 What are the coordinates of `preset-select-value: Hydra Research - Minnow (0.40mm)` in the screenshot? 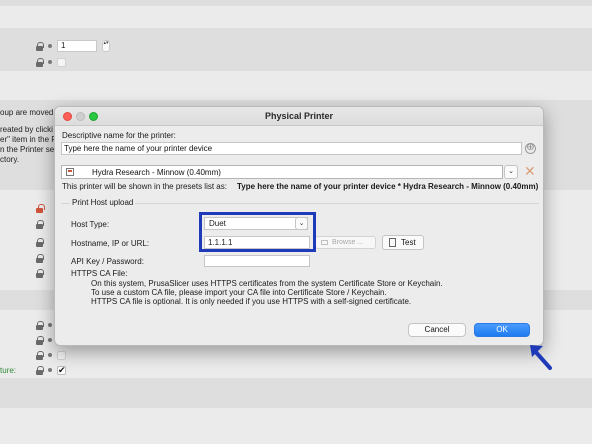 It's located at (156, 172).